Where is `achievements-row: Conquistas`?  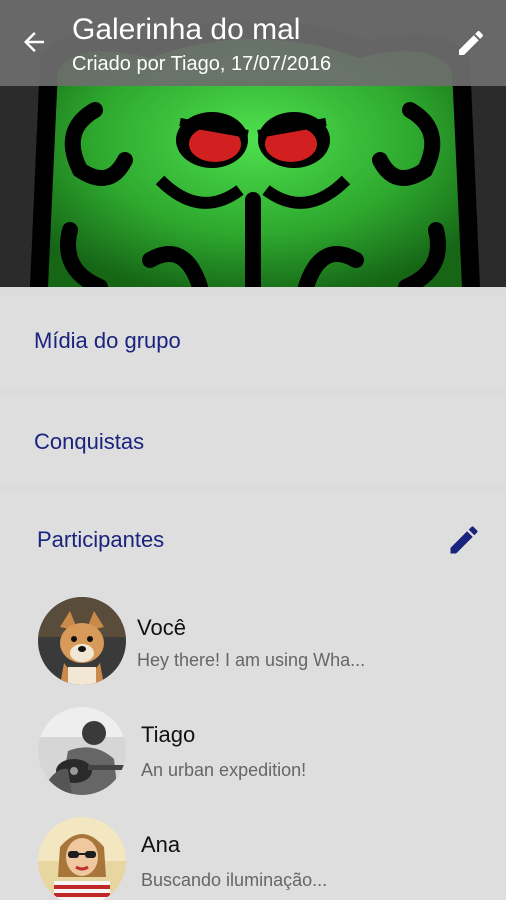 achievements-row: Conquistas is located at coordinates (253, 441).